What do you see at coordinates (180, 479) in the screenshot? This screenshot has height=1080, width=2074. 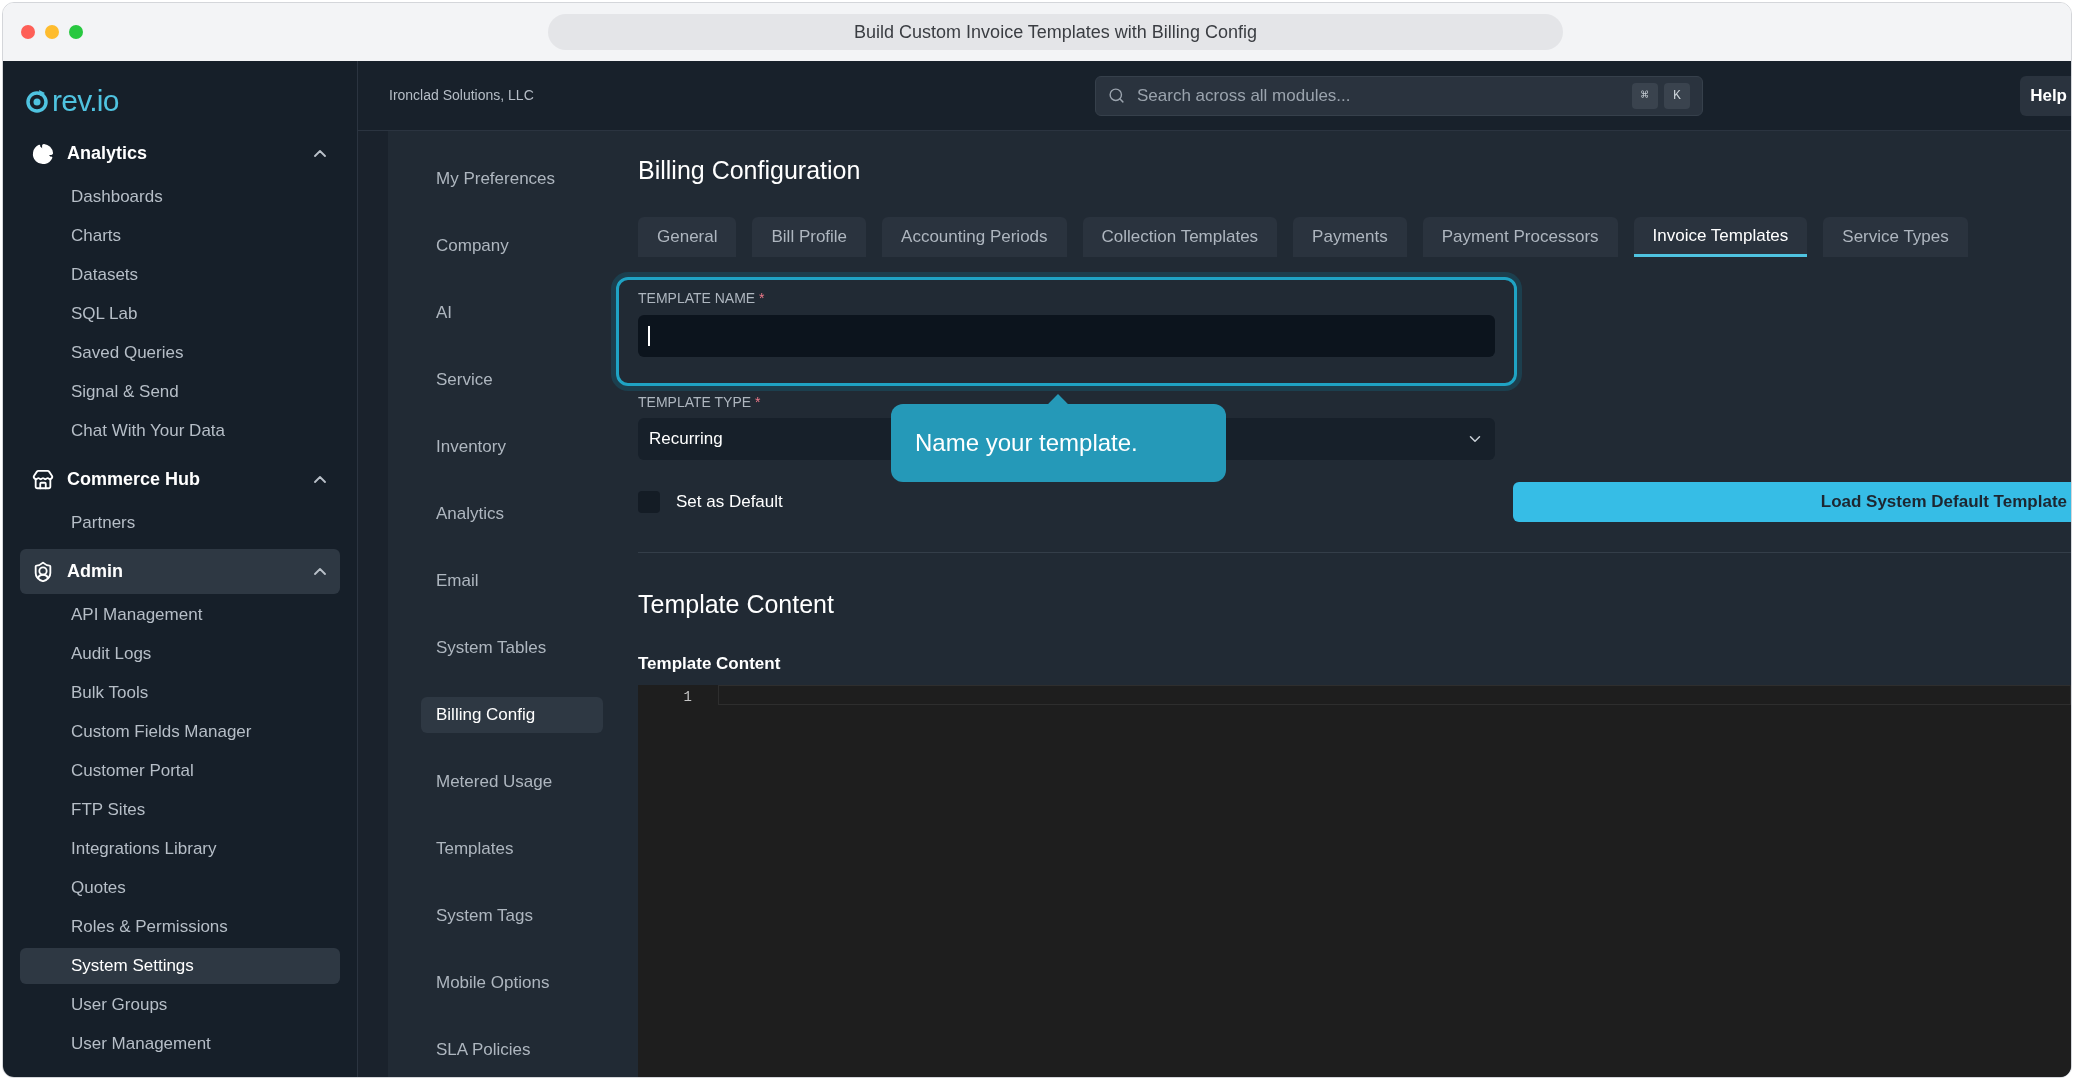 I see `sidebar-section-header: Commerce Hub` at bounding box center [180, 479].